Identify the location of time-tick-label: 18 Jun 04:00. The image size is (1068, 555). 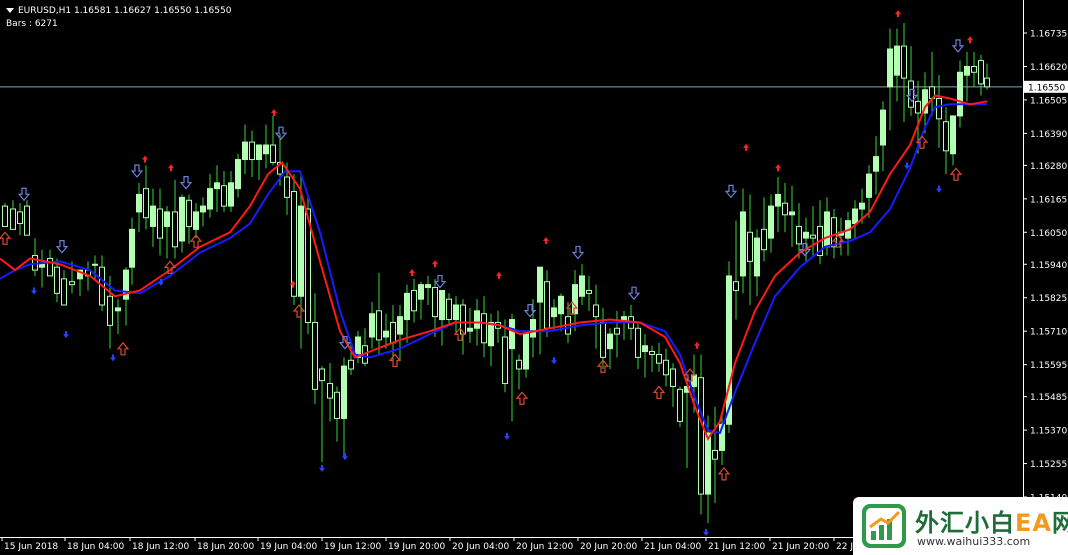
(95, 547).